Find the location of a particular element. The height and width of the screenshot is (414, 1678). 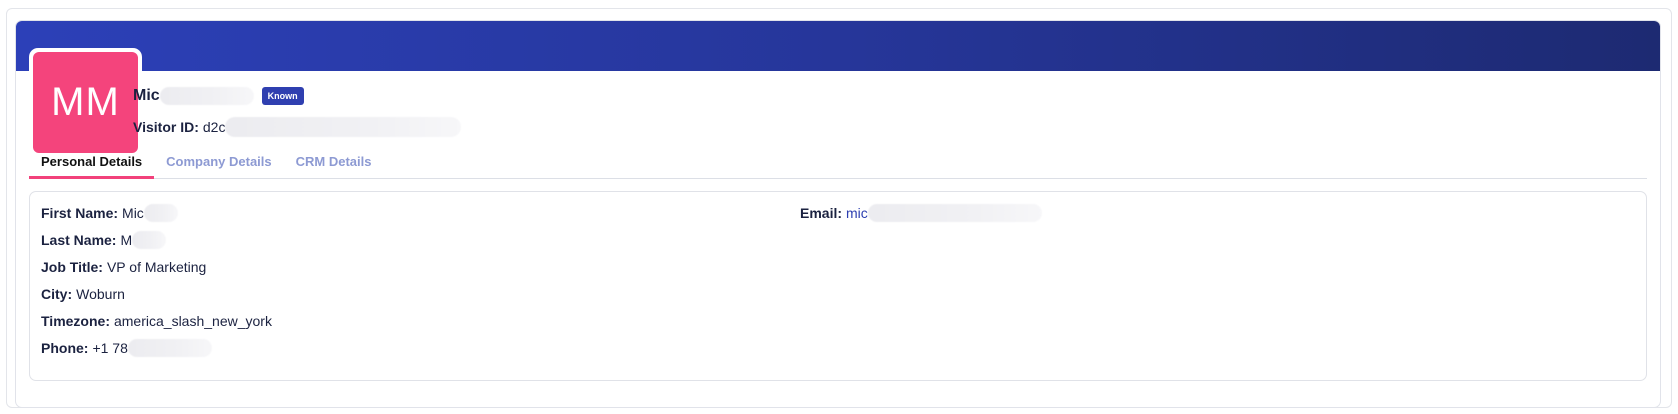

visitor-name-row: Mic Known is located at coordinates (218, 96).